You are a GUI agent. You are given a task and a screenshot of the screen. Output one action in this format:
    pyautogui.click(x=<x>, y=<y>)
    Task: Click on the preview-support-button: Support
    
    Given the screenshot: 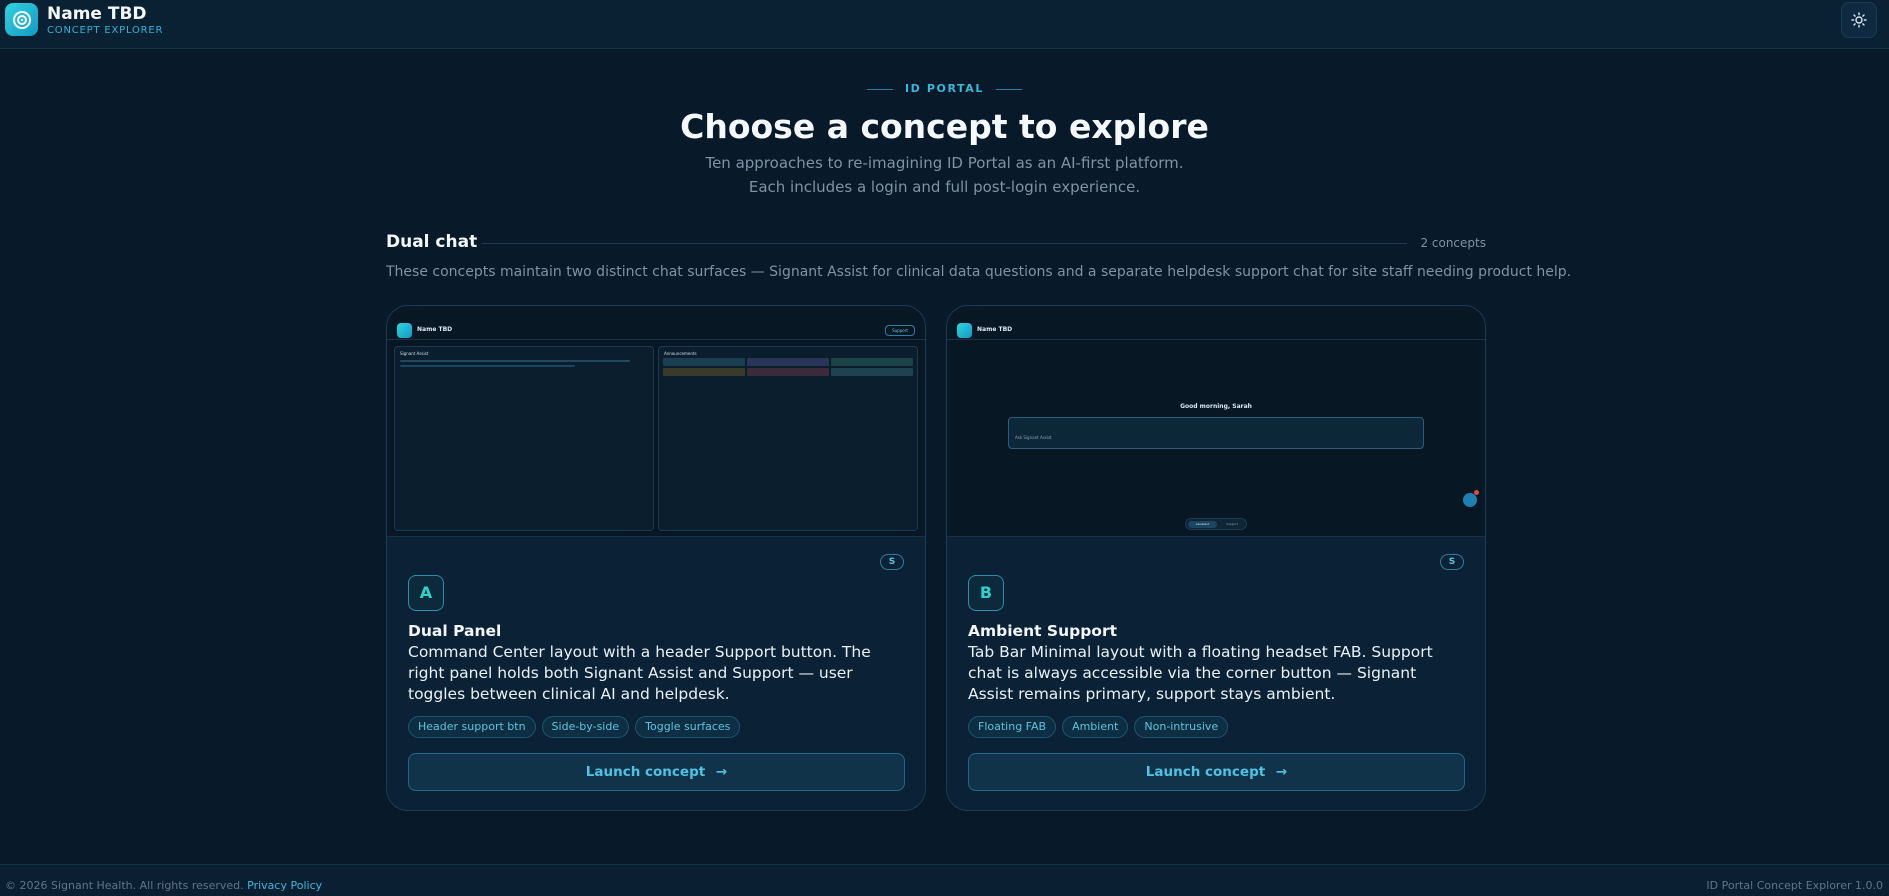 What is the action you would take?
    pyautogui.click(x=900, y=330)
    